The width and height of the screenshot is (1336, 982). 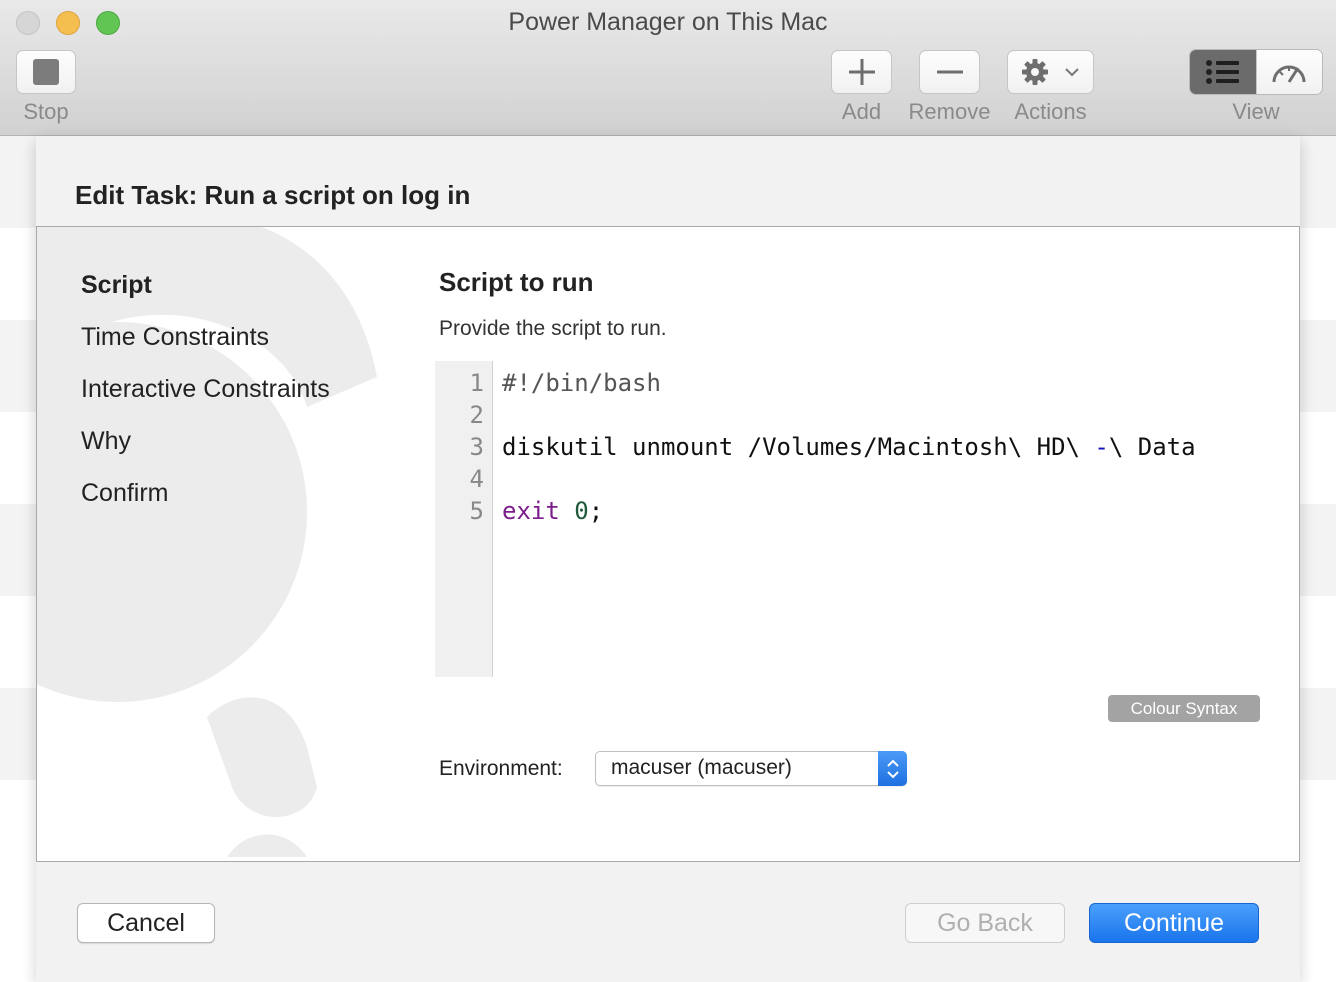 I want to click on step-item-why: Why, so click(x=205, y=449).